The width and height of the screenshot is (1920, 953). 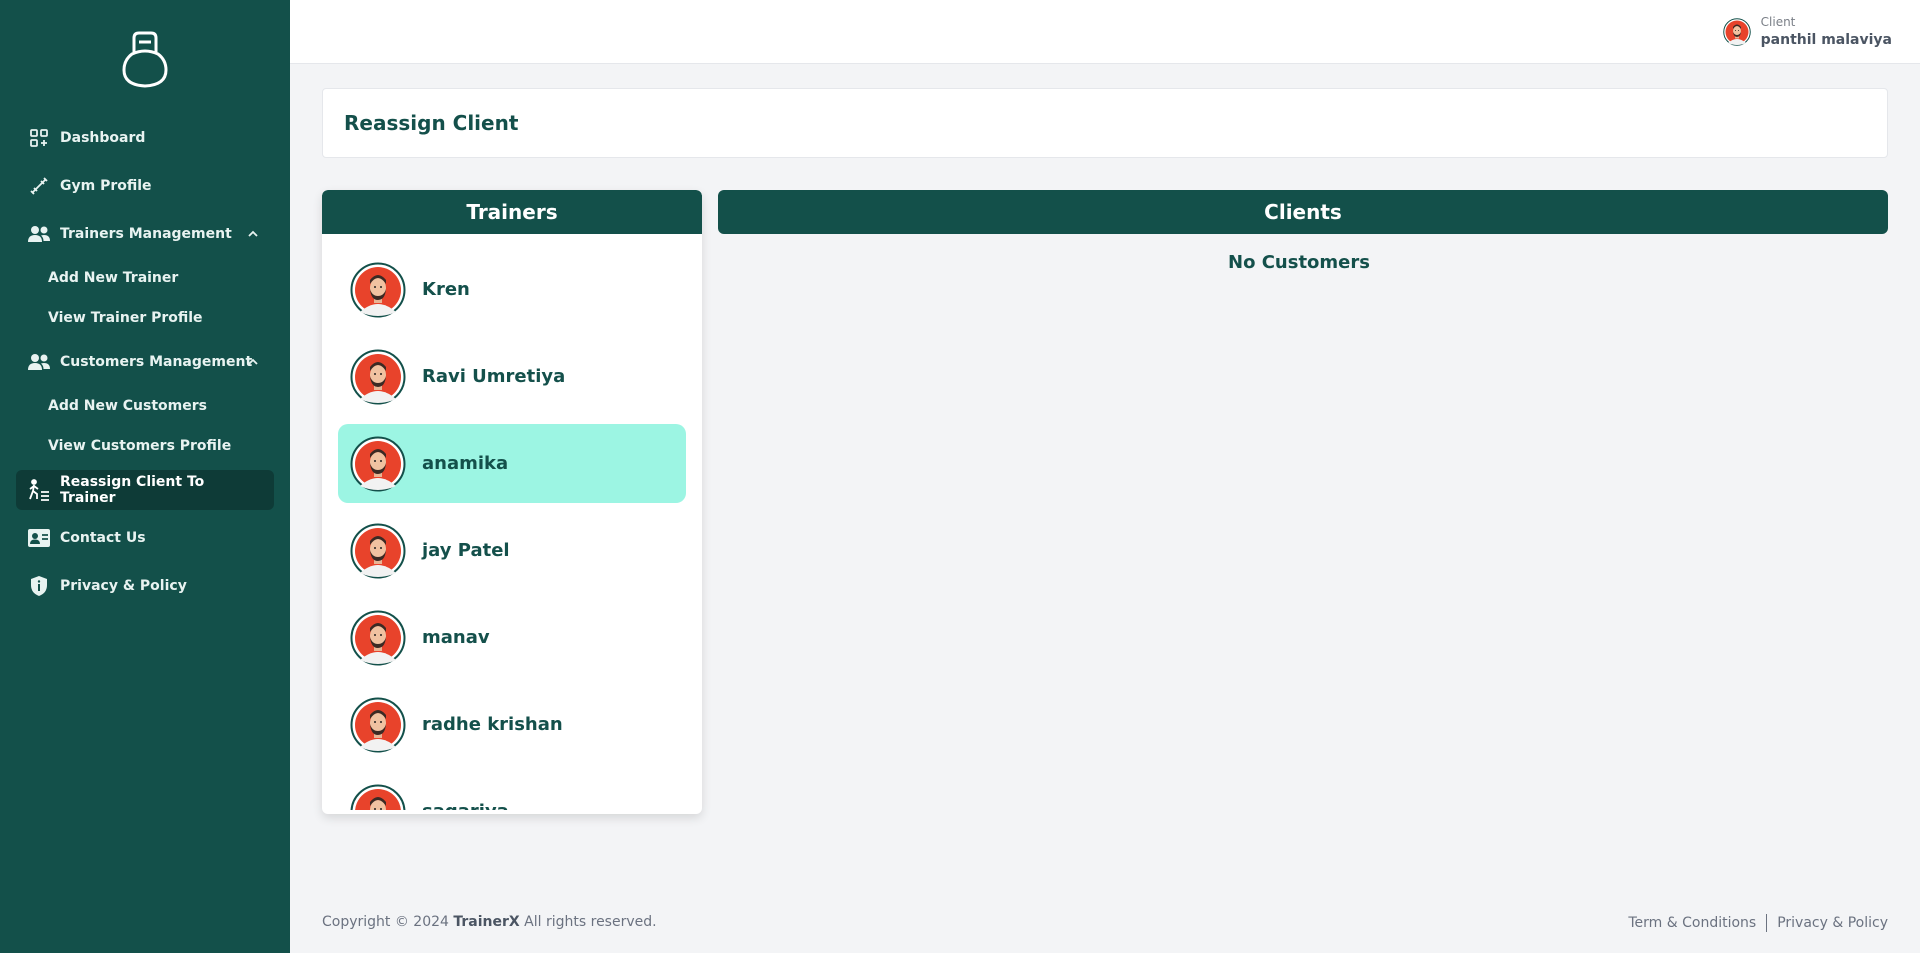 What do you see at coordinates (1758, 923) in the screenshot?
I see `footer-links: Term & Conditions Privacy & Policy` at bounding box center [1758, 923].